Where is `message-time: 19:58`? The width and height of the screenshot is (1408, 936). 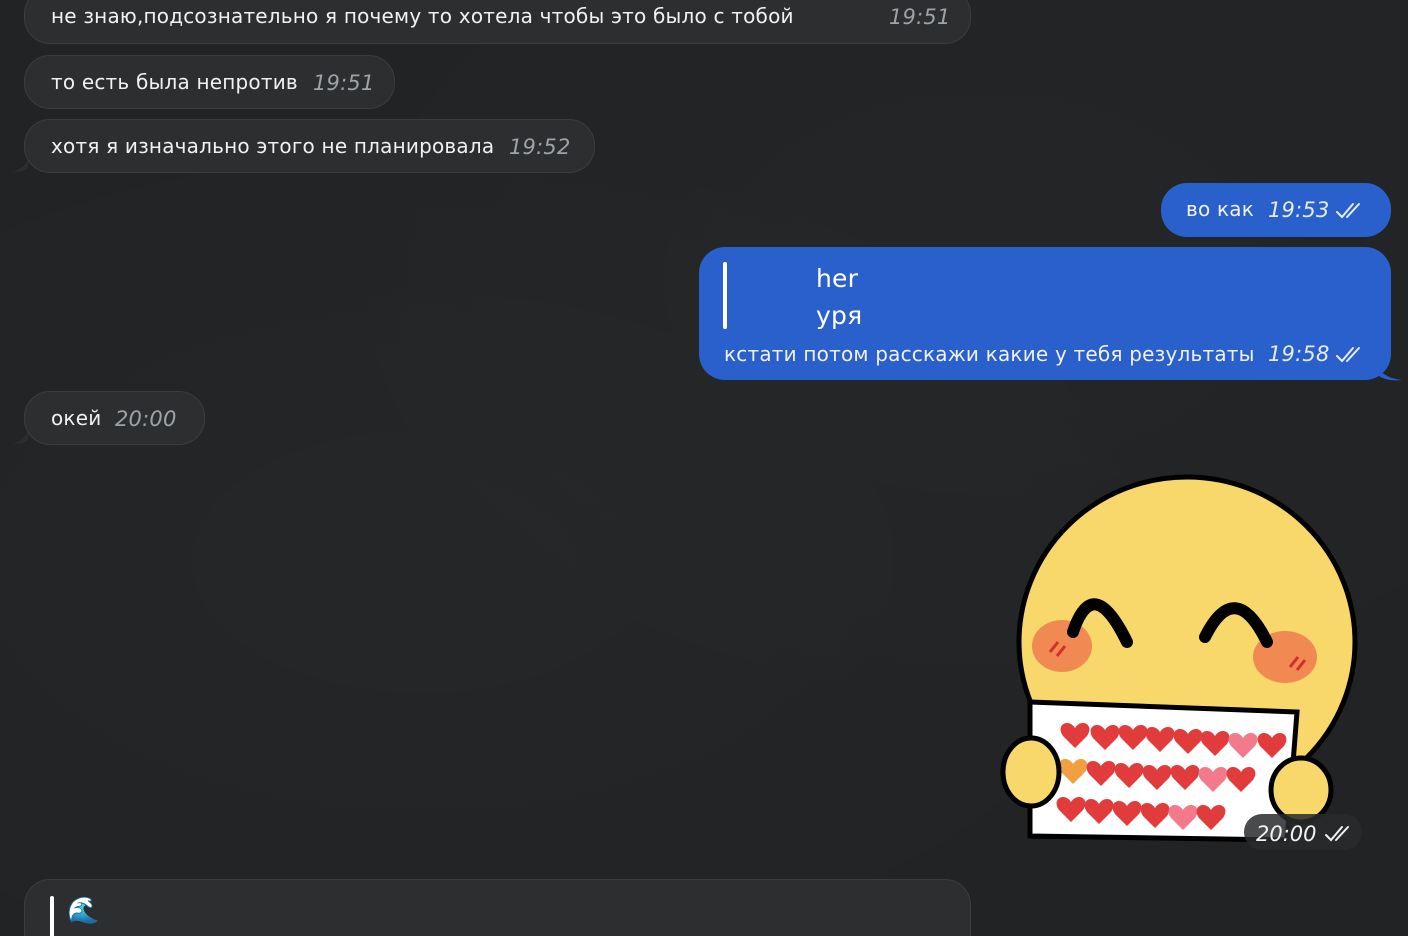
message-time: 19:58 is located at coordinates (1299, 354).